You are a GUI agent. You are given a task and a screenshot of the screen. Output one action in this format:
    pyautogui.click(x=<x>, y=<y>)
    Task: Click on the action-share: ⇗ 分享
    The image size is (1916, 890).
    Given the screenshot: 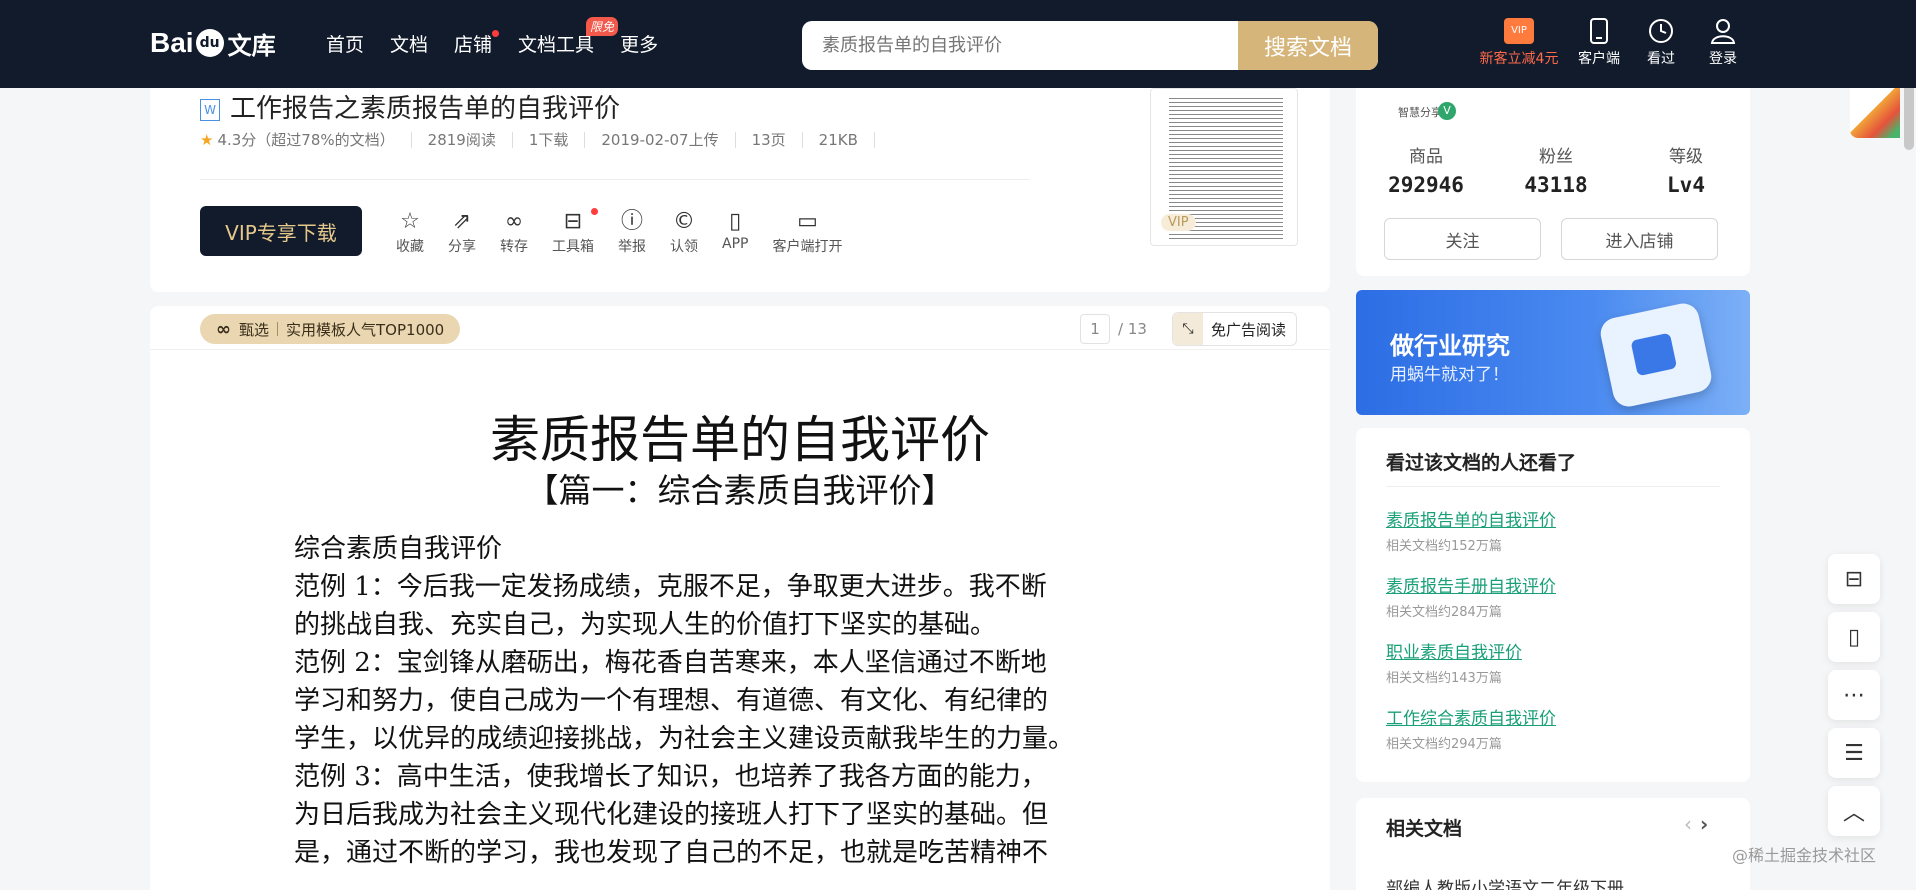 What is the action you would take?
    pyautogui.click(x=462, y=232)
    